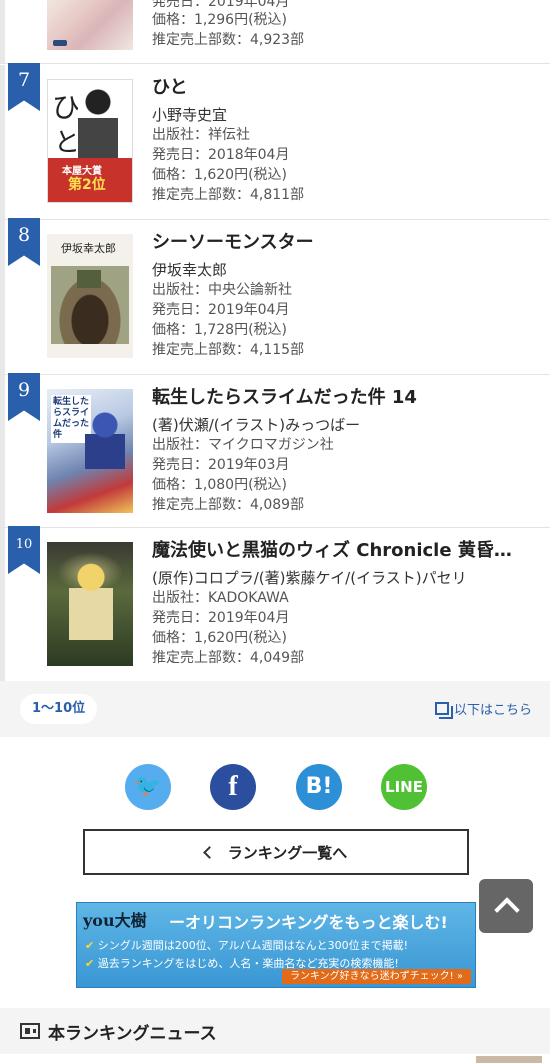  What do you see at coordinates (115, 920) in the screenshot?
I see `banner-logo: you大樹` at bounding box center [115, 920].